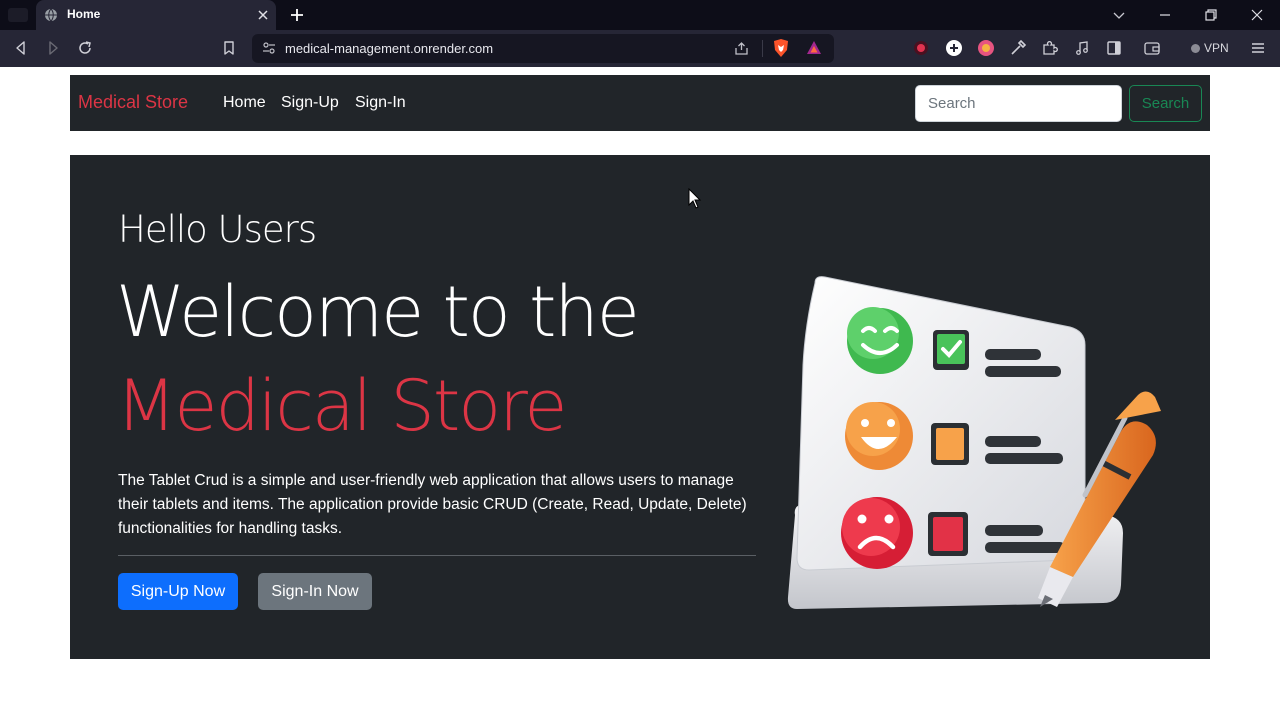 This screenshot has width=1280, height=720. I want to click on unchecked-red-box-icon, so click(948, 534).